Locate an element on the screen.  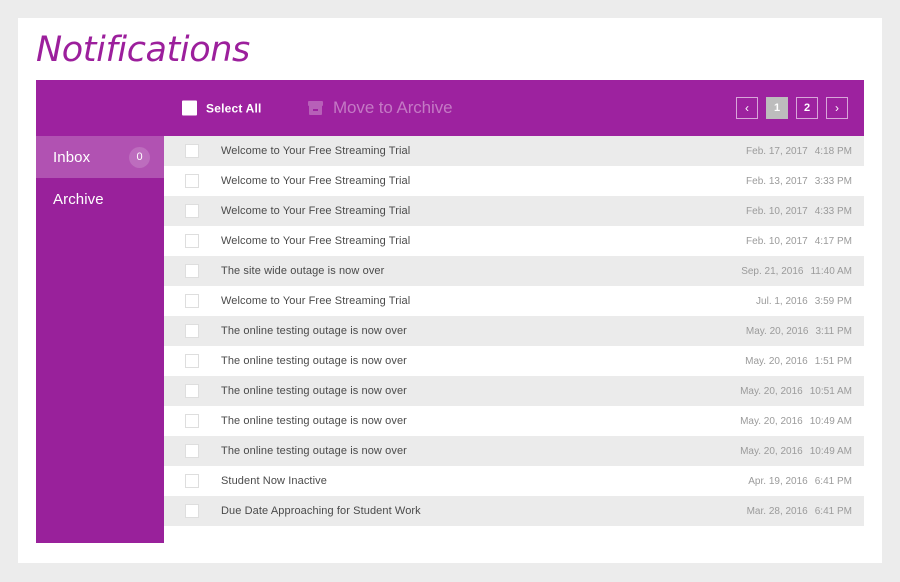
notifications-toolbar: Select All Move to Archive ‹ 1 2 › is located at coordinates (450, 108).